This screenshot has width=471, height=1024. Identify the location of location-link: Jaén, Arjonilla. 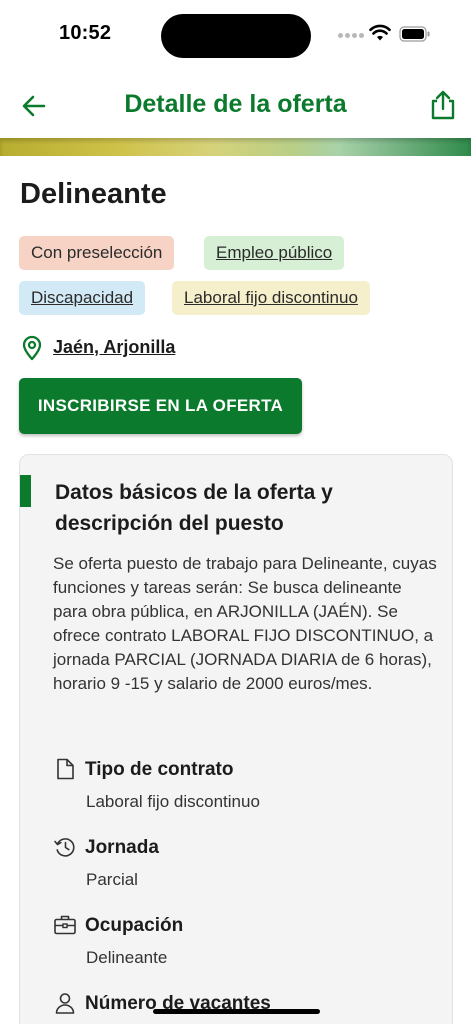
(114, 347).